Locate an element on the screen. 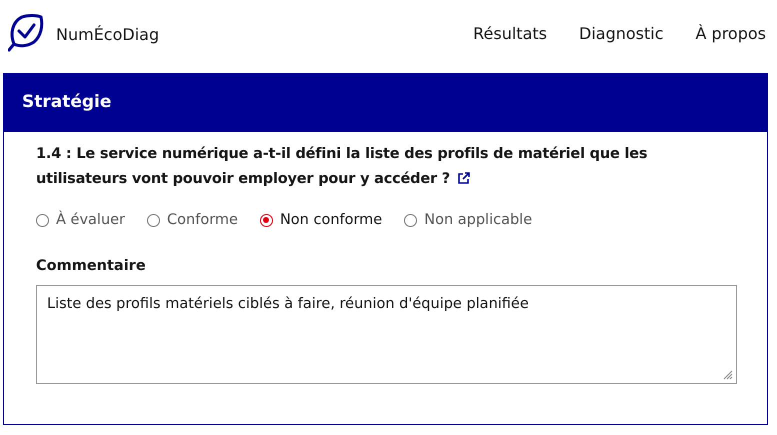 This screenshot has width=777, height=435. option-label: À évaluer is located at coordinates (91, 220).